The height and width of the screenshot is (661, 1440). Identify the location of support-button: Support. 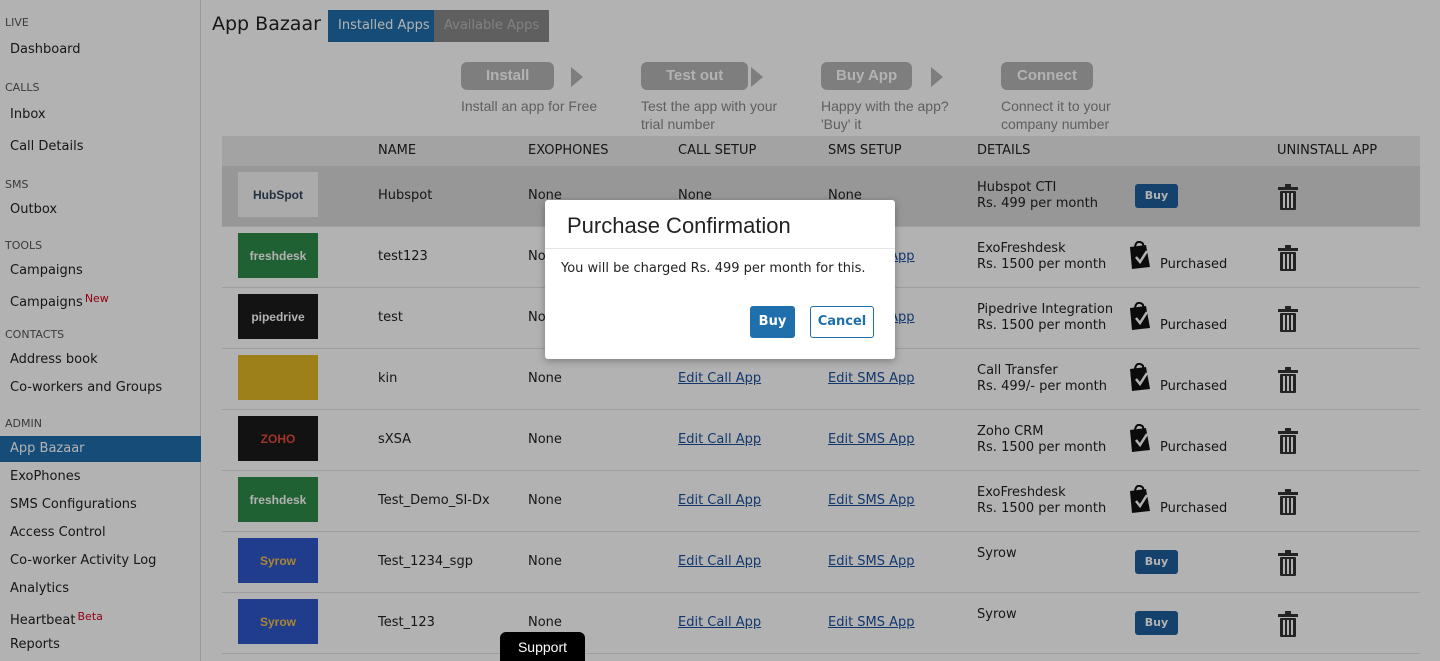
(542, 646).